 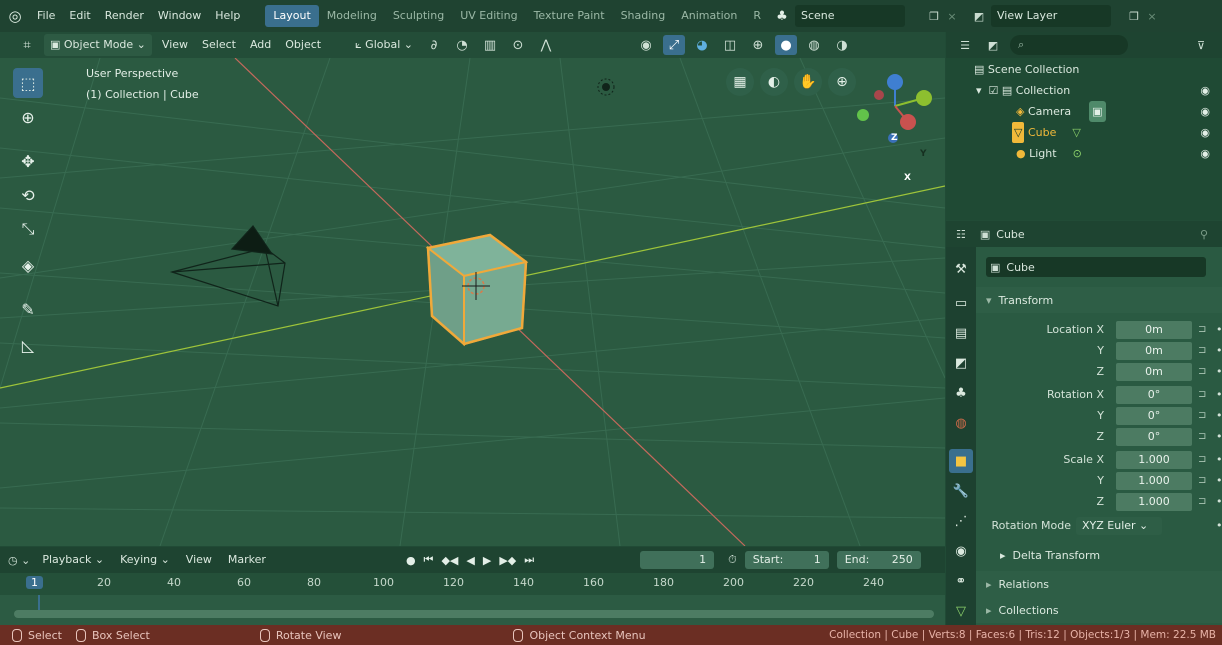 What do you see at coordinates (965, 45) in the screenshot?
I see `outliner-editor-icon: ☰` at bounding box center [965, 45].